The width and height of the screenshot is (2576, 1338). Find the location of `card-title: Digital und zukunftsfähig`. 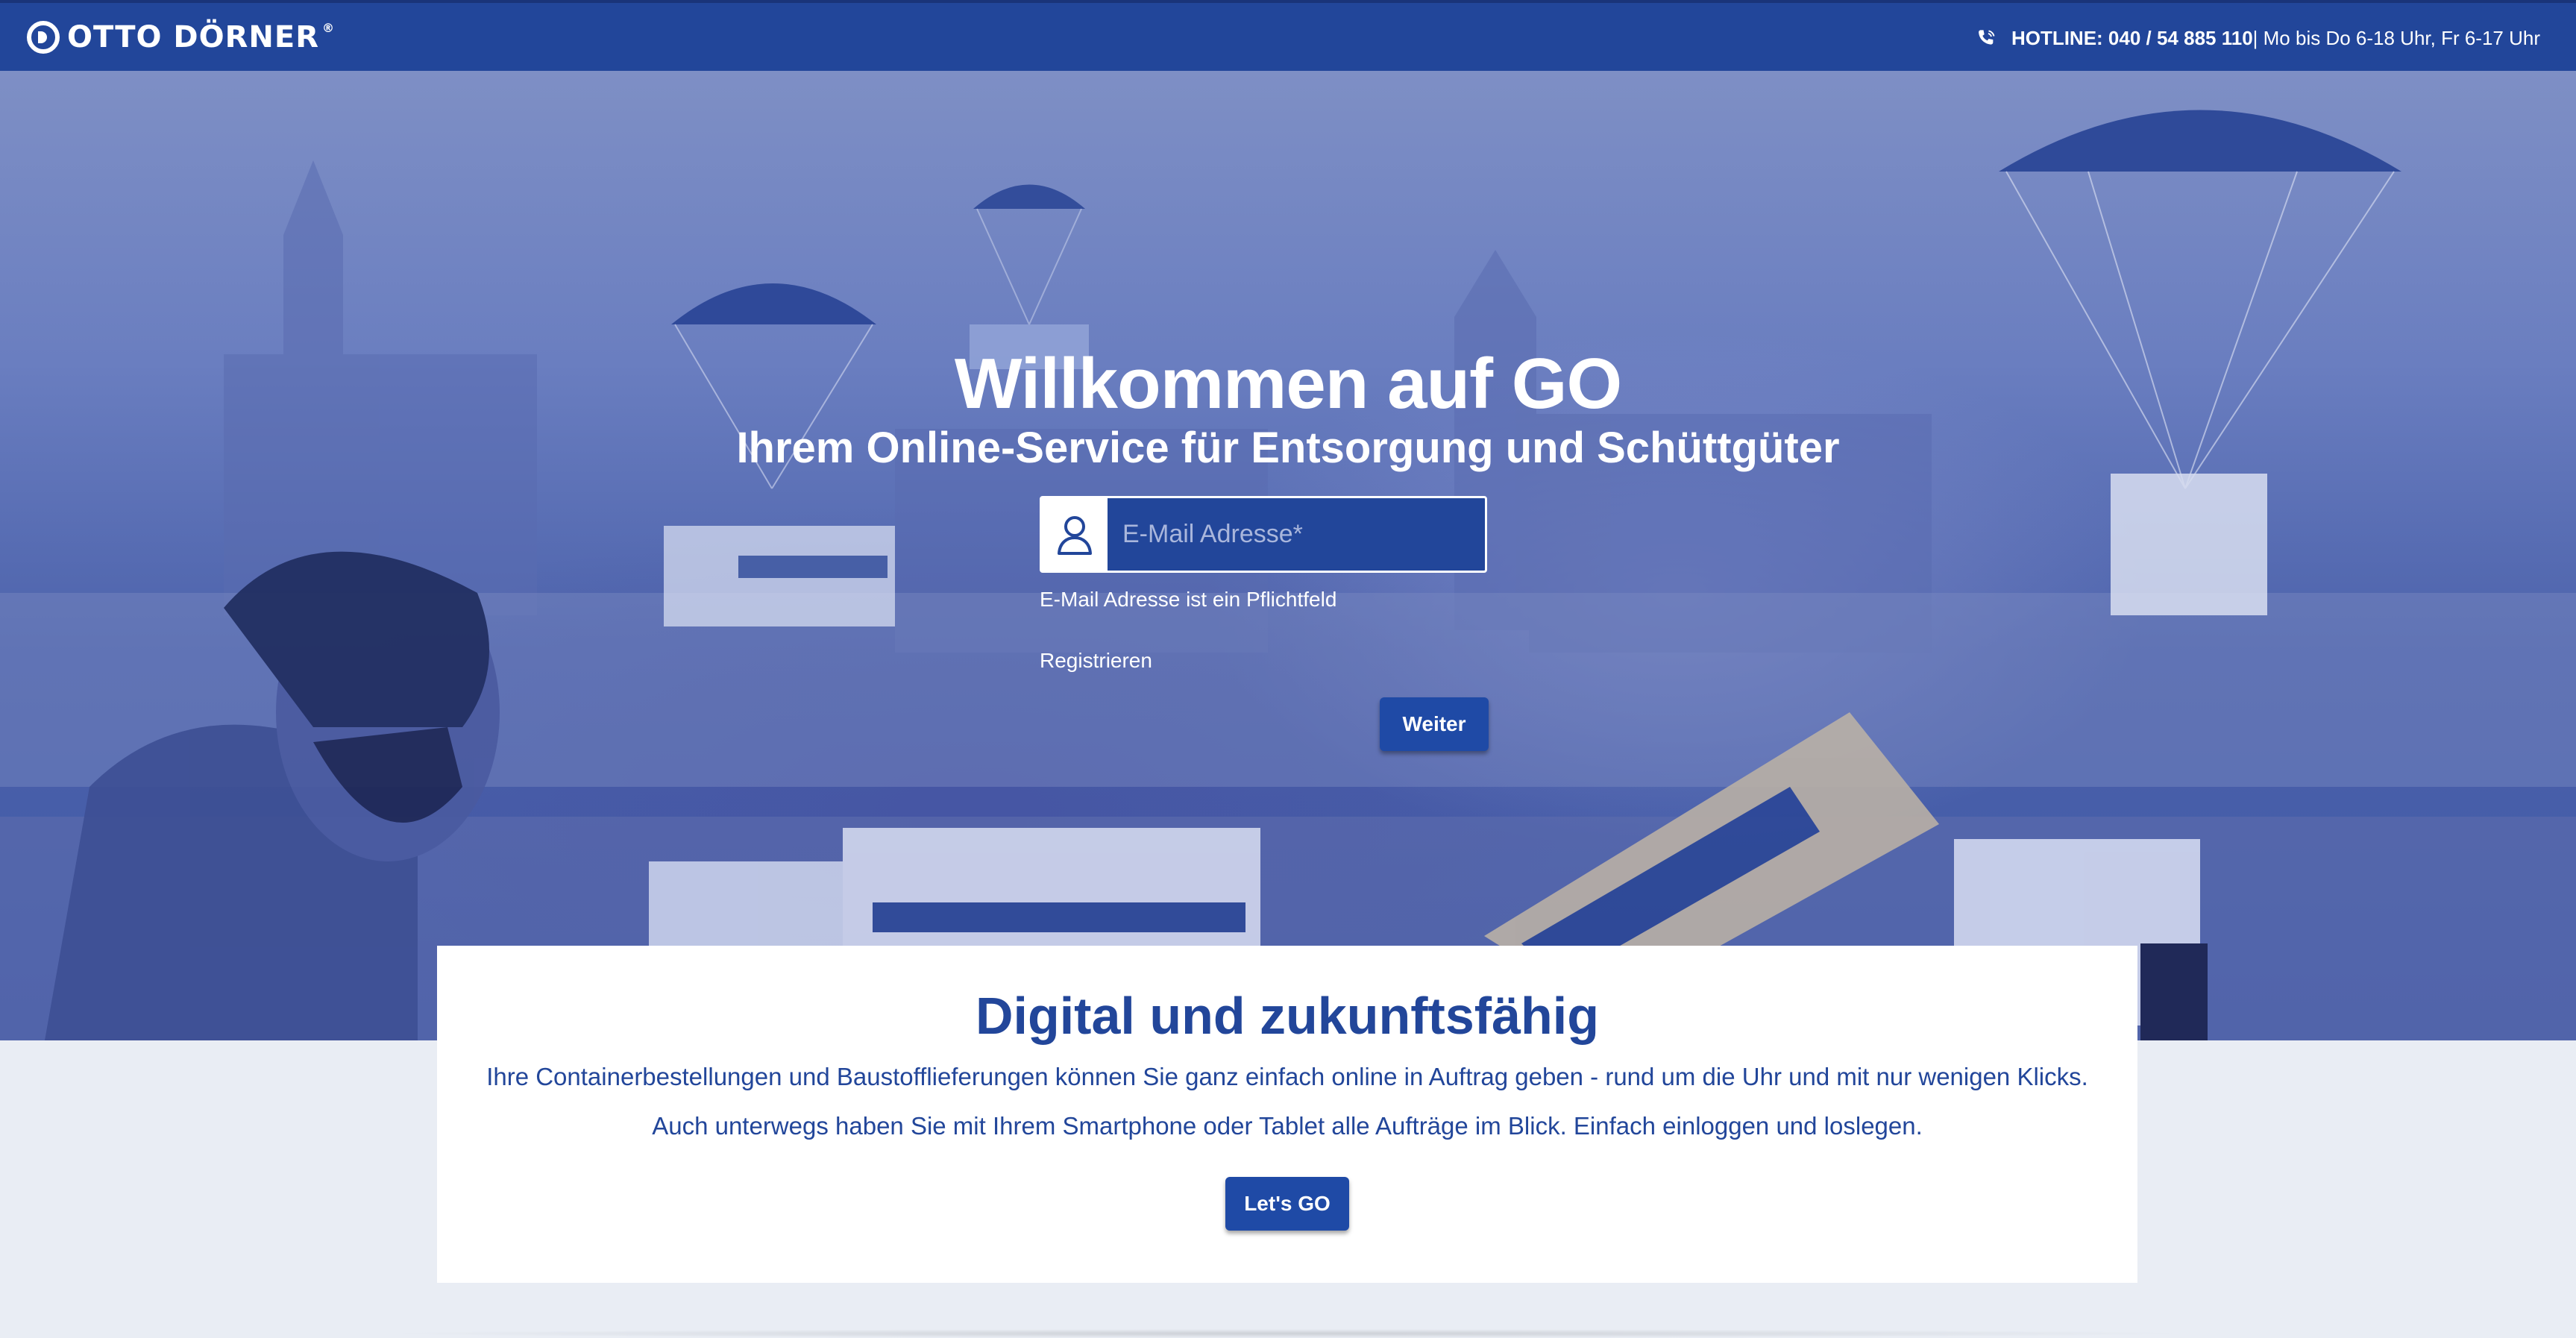

card-title: Digital und zukunftsfähig is located at coordinates (1287, 1016).